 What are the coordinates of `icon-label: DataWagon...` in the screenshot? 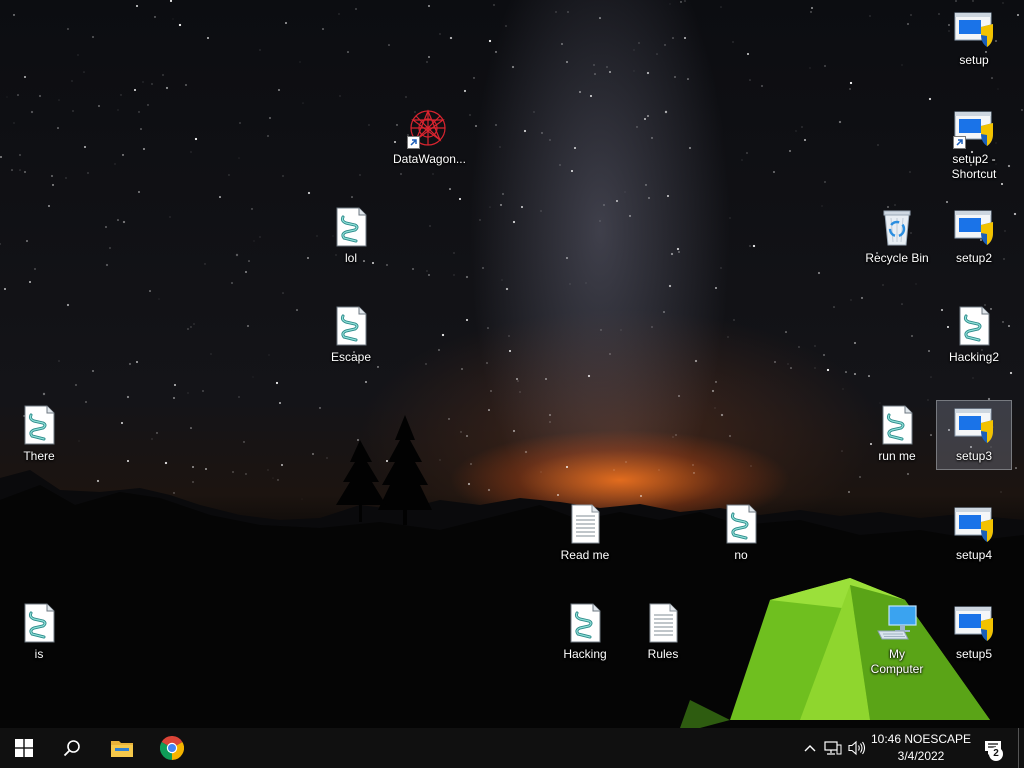 It's located at (429, 159).